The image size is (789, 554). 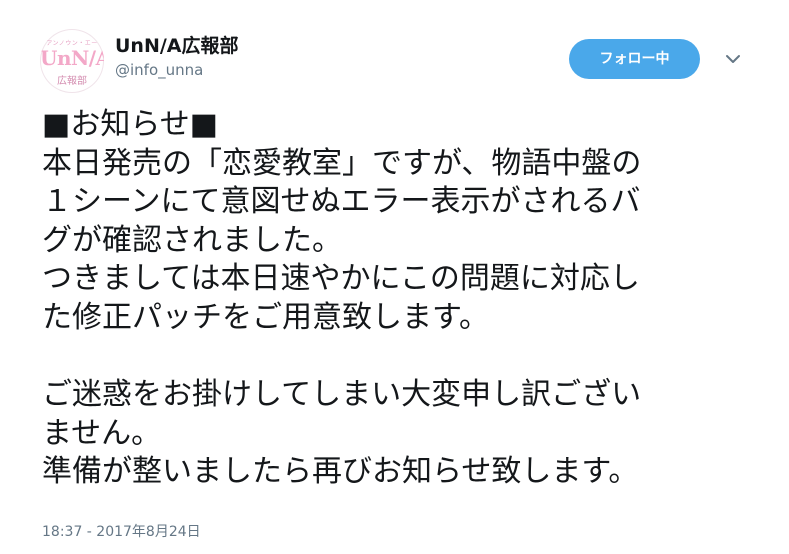 What do you see at coordinates (159, 70) in the screenshot?
I see `user-handle: @info_unna` at bounding box center [159, 70].